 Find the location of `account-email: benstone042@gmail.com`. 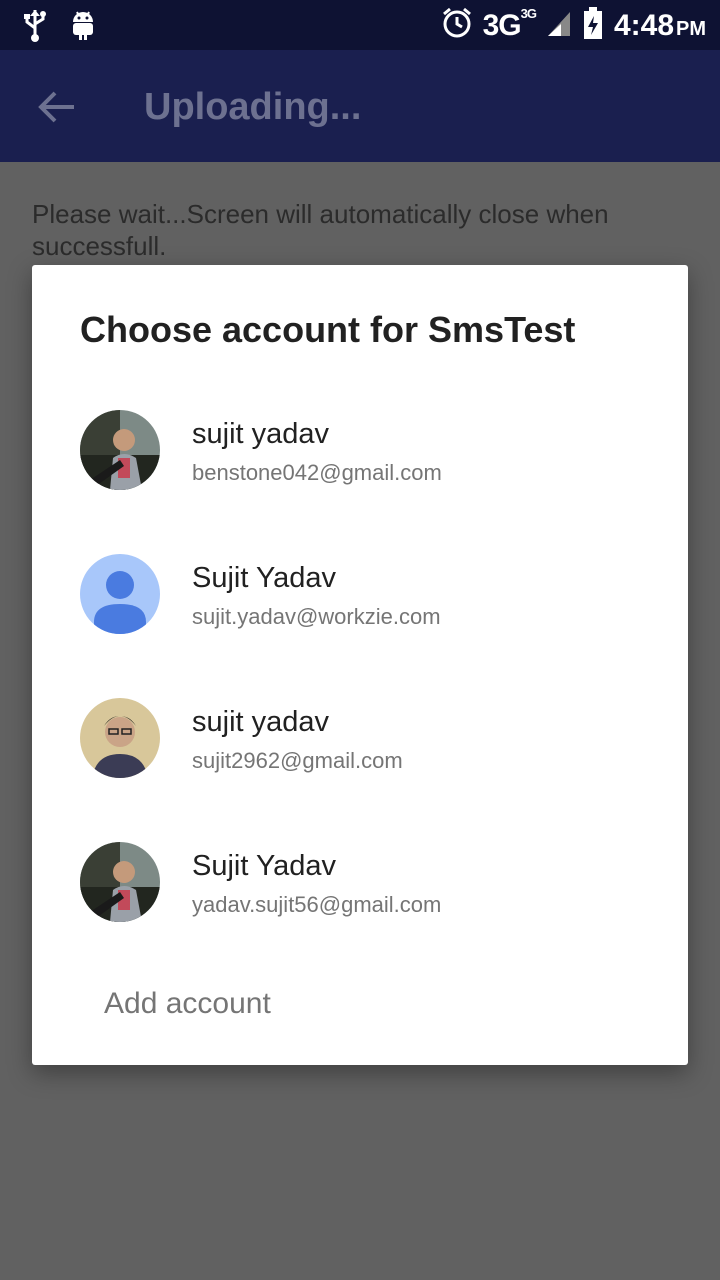

account-email: benstone042@gmail.com is located at coordinates (317, 472).